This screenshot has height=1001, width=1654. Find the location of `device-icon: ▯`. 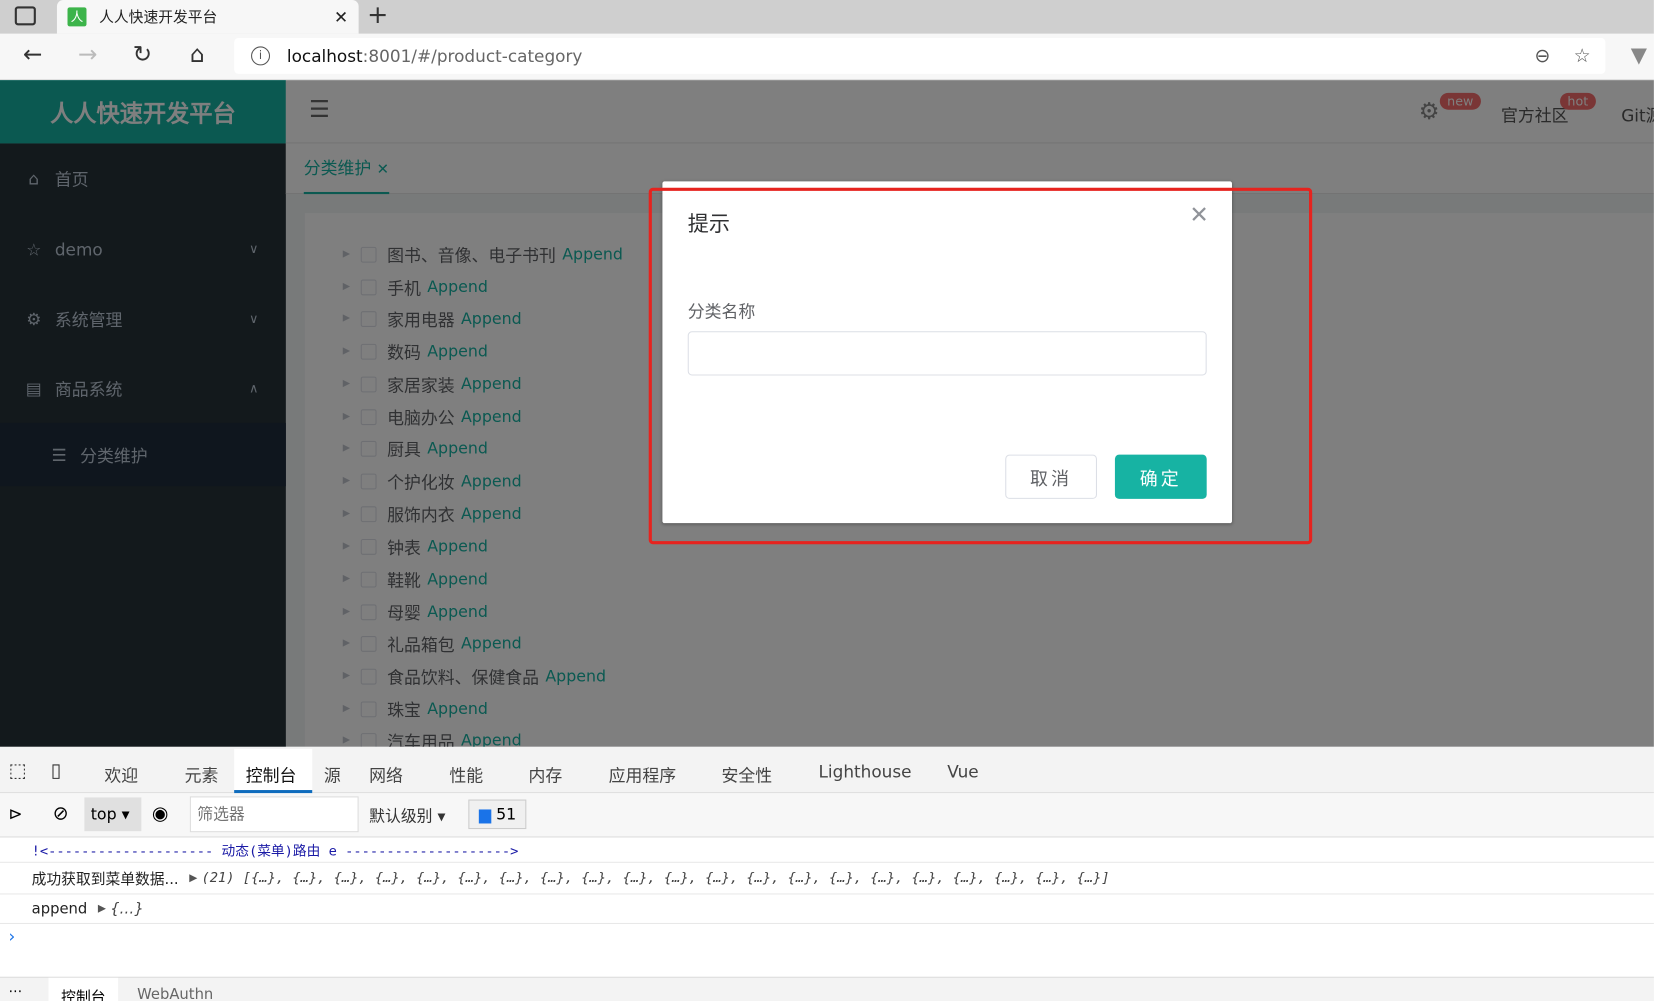

device-icon: ▯ is located at coordinates (56, 770).